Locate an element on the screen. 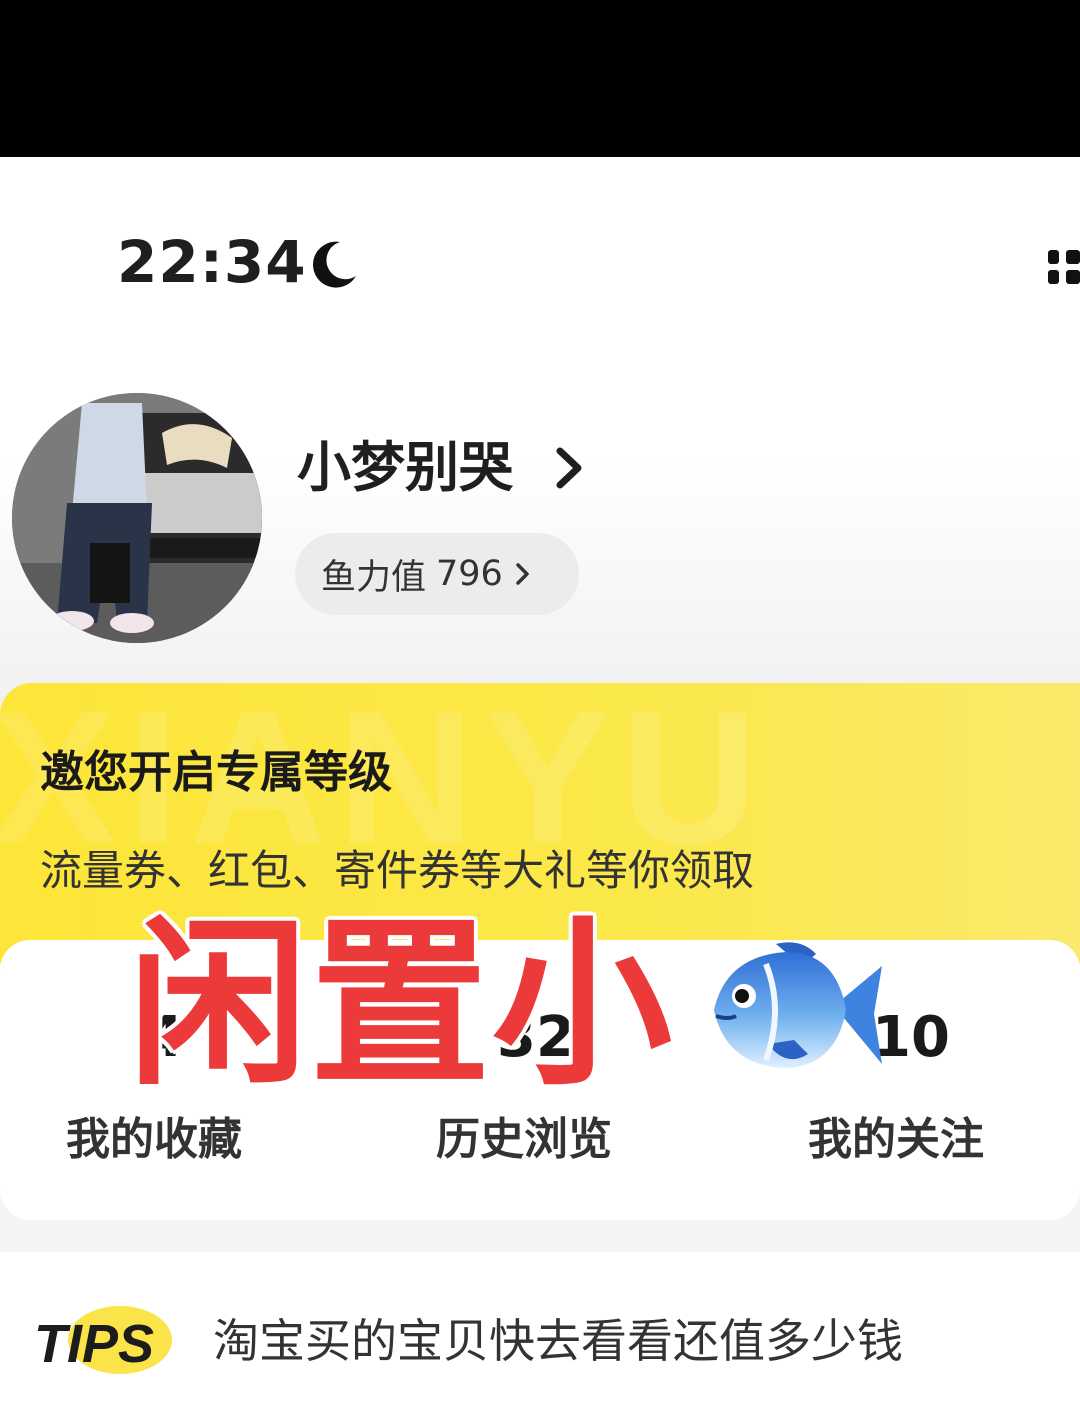 Image resolution: width=1080 pixels, height=1418 pixels. banner-subtitle: 流量券、红包、寄件券等大礼等你领取 is located at coordinates (397, 870).